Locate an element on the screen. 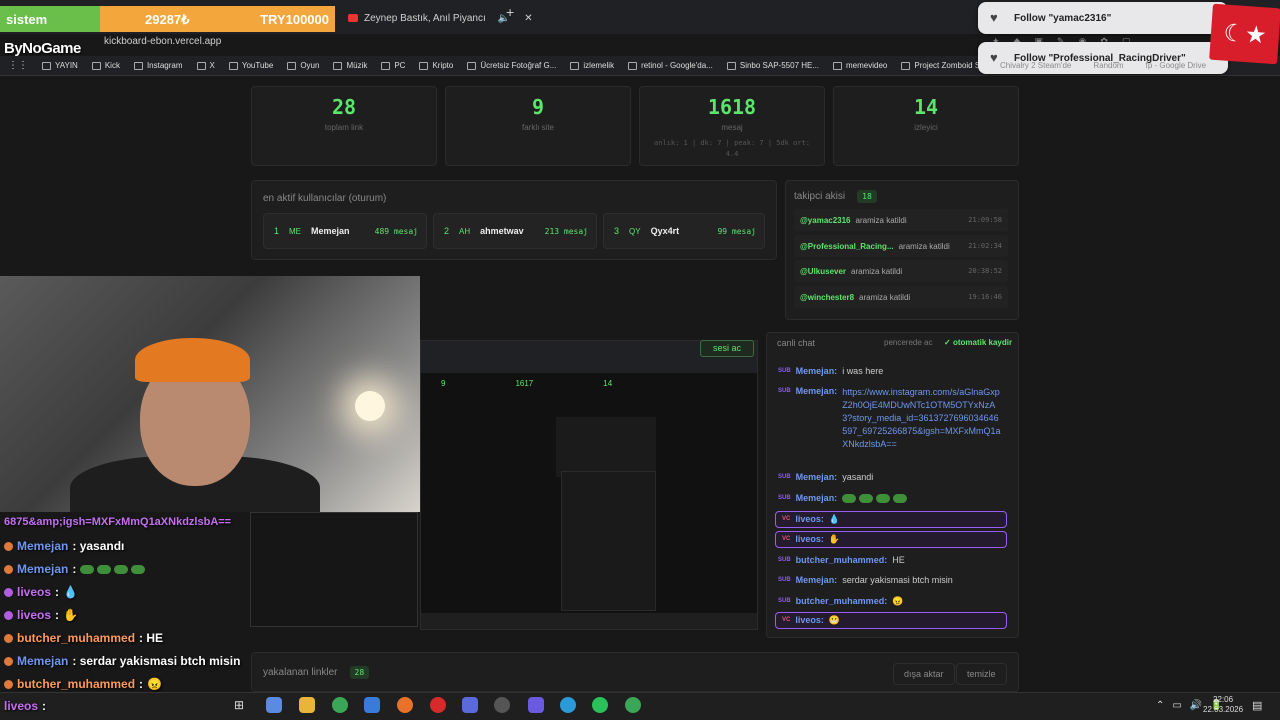  bookmark-item: Instagram is located at coordinates (158, 65).